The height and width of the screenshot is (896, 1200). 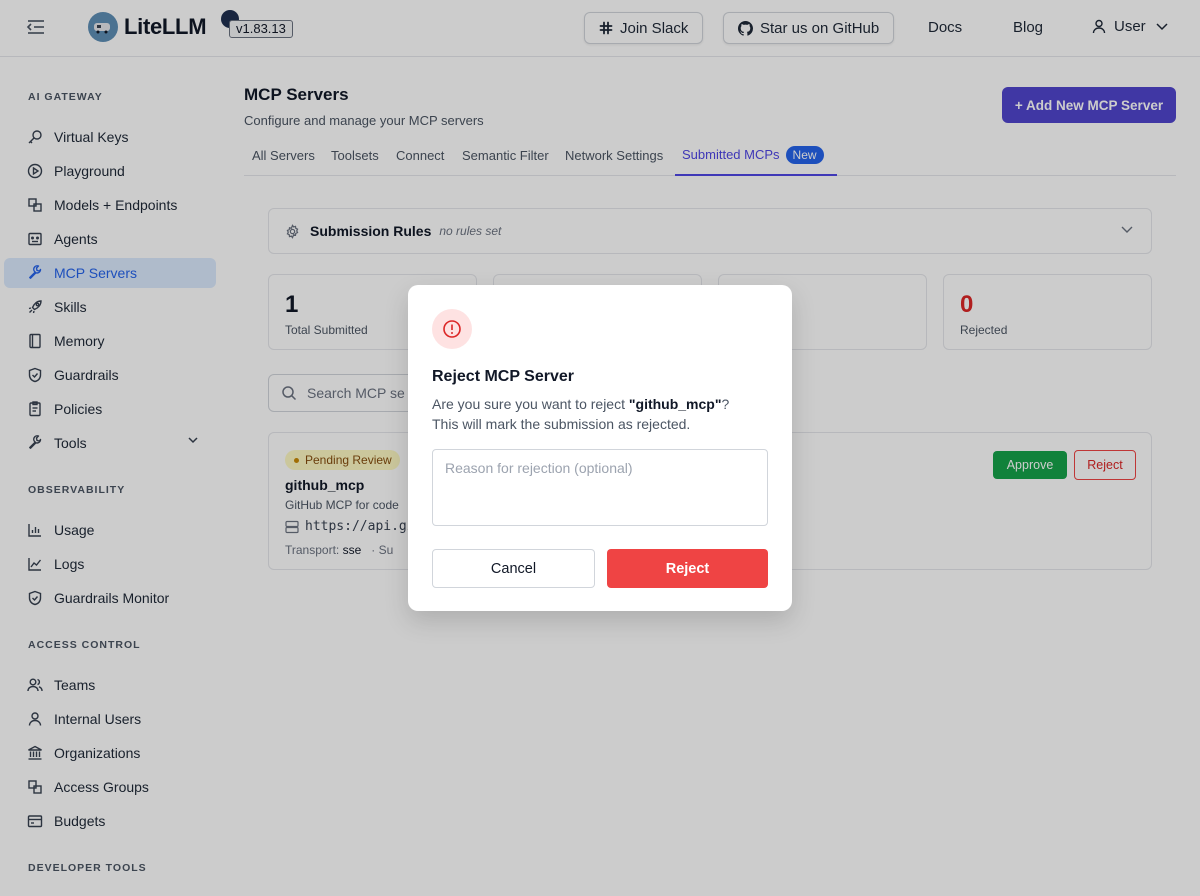 I want to click on confirm-reject-button: Reject, so click(x=687, y=568).